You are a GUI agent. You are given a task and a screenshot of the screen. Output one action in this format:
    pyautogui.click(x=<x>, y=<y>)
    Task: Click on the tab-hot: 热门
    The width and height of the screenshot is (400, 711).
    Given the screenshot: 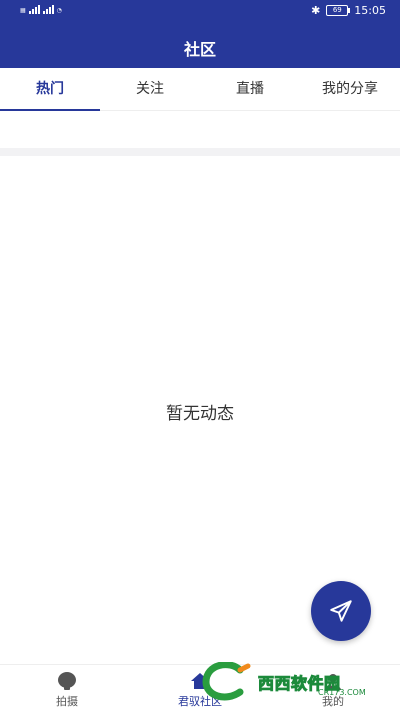 What is the action you would take?
    pyautogui.click(x=50, y=89)
    